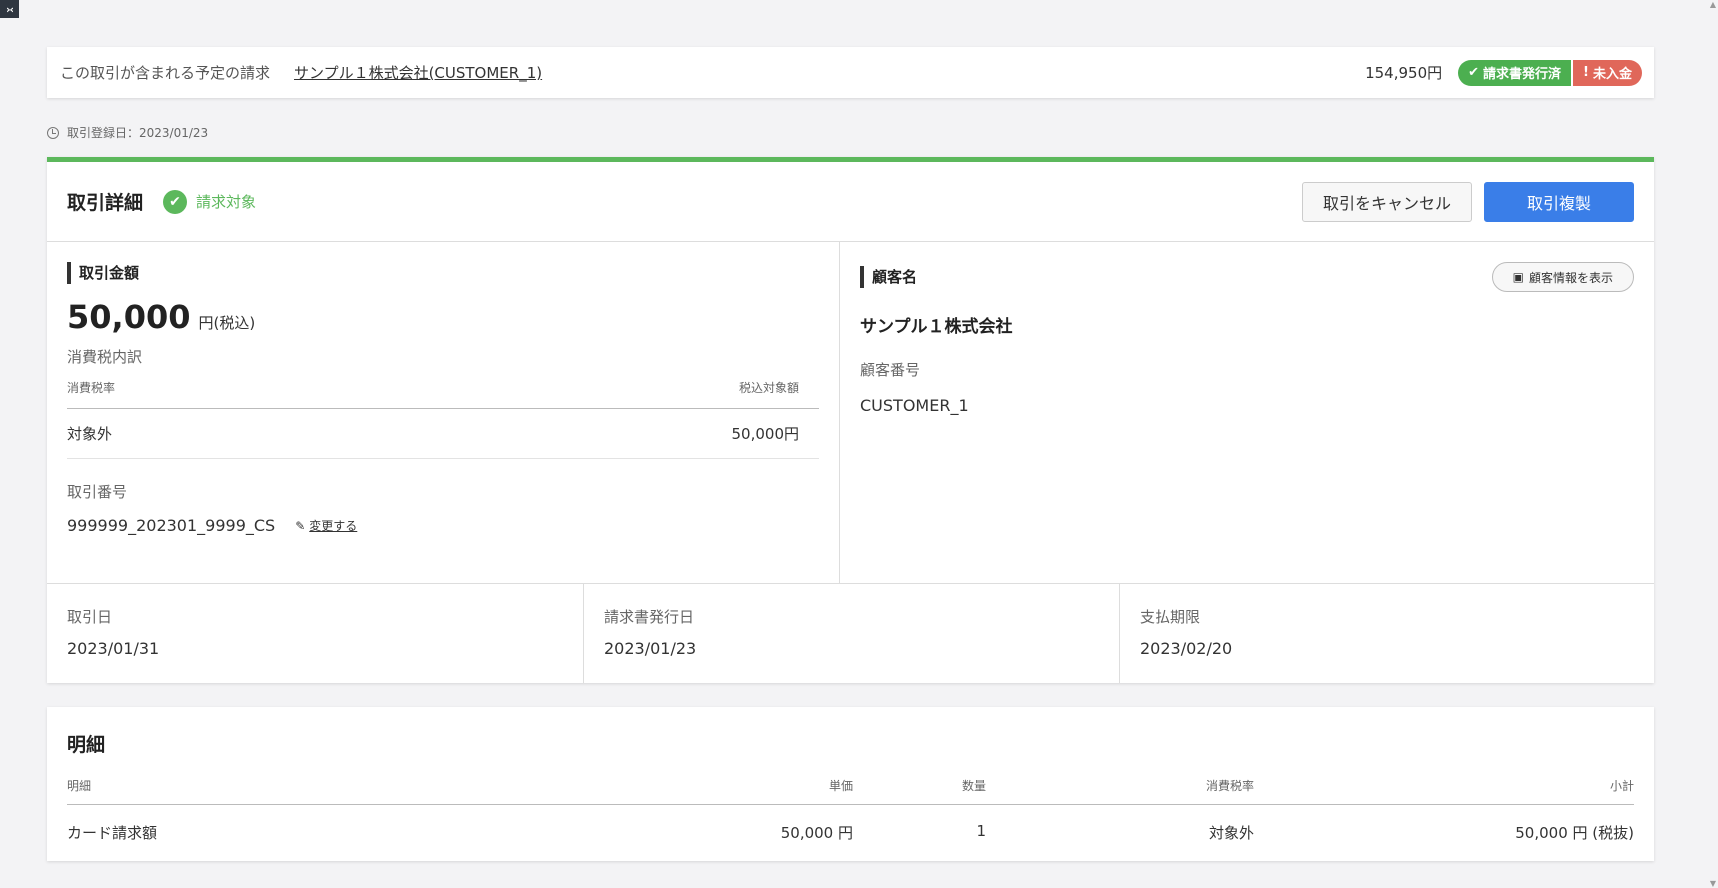 The height and width of the screenshot is (888, 1718). I want to click on invoice-issued-badge: ✔ 請求書発行済, so click(1515, 72).